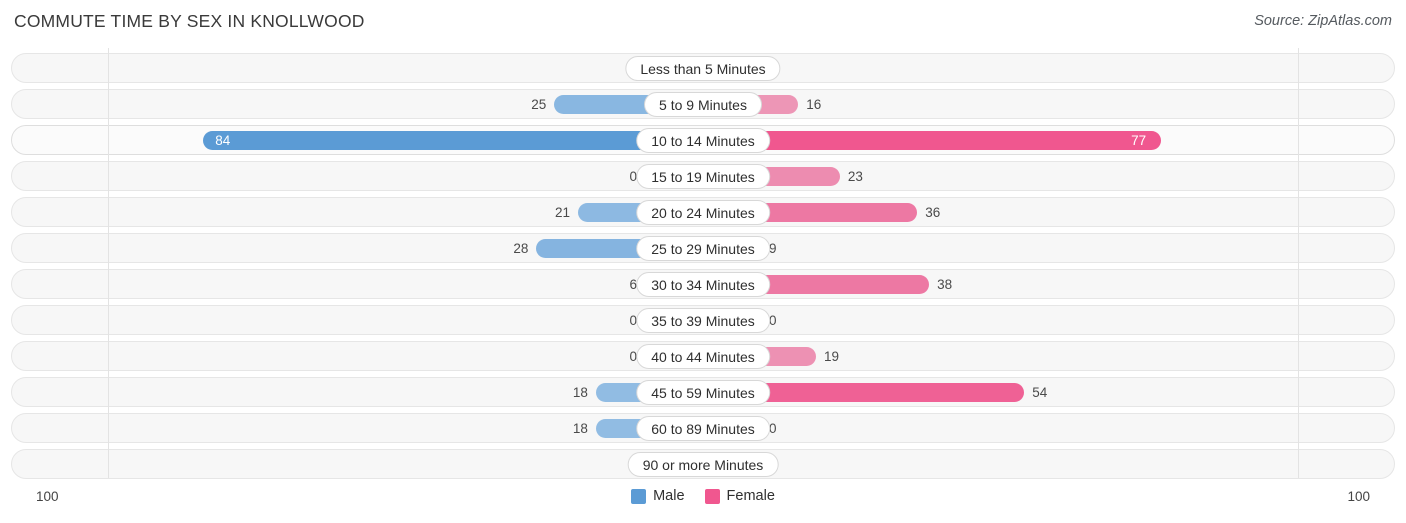 The image size is (1406, 523). I want to click on category-label: 10 to 14 Minutes, so click(703, 140).